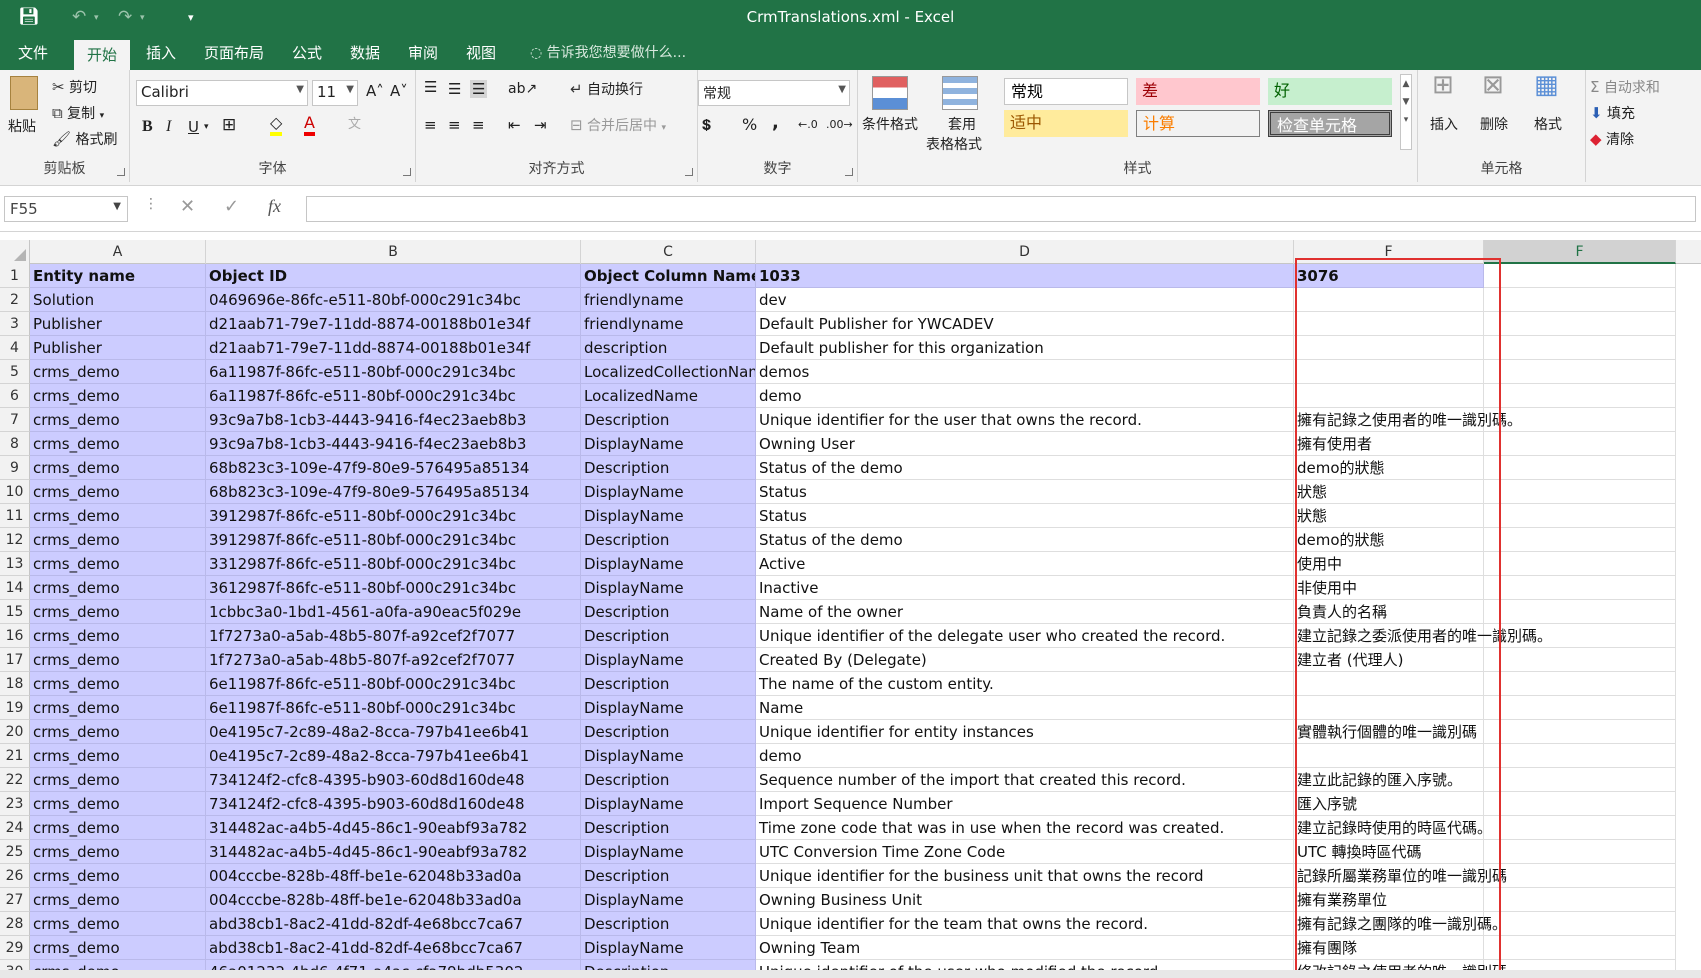 Image resolution: width=1701 pixels, height=978 pixels. What do you see at coordinates (193, 127) in the screenshot?
I see `underline-button: U` at bounding box center [193, 127].